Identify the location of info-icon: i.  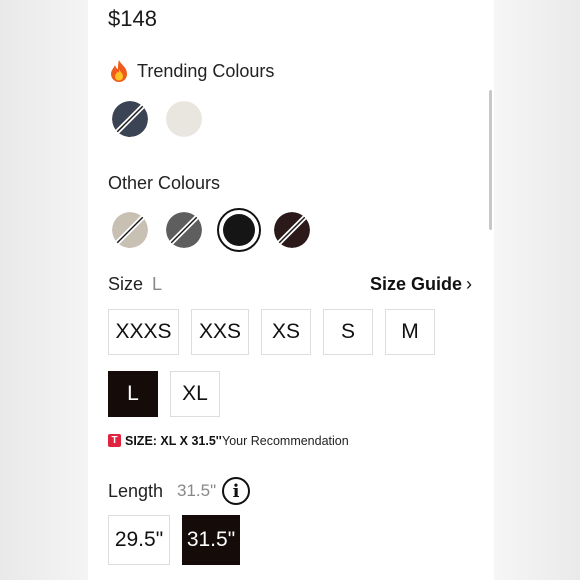
(236, 491).